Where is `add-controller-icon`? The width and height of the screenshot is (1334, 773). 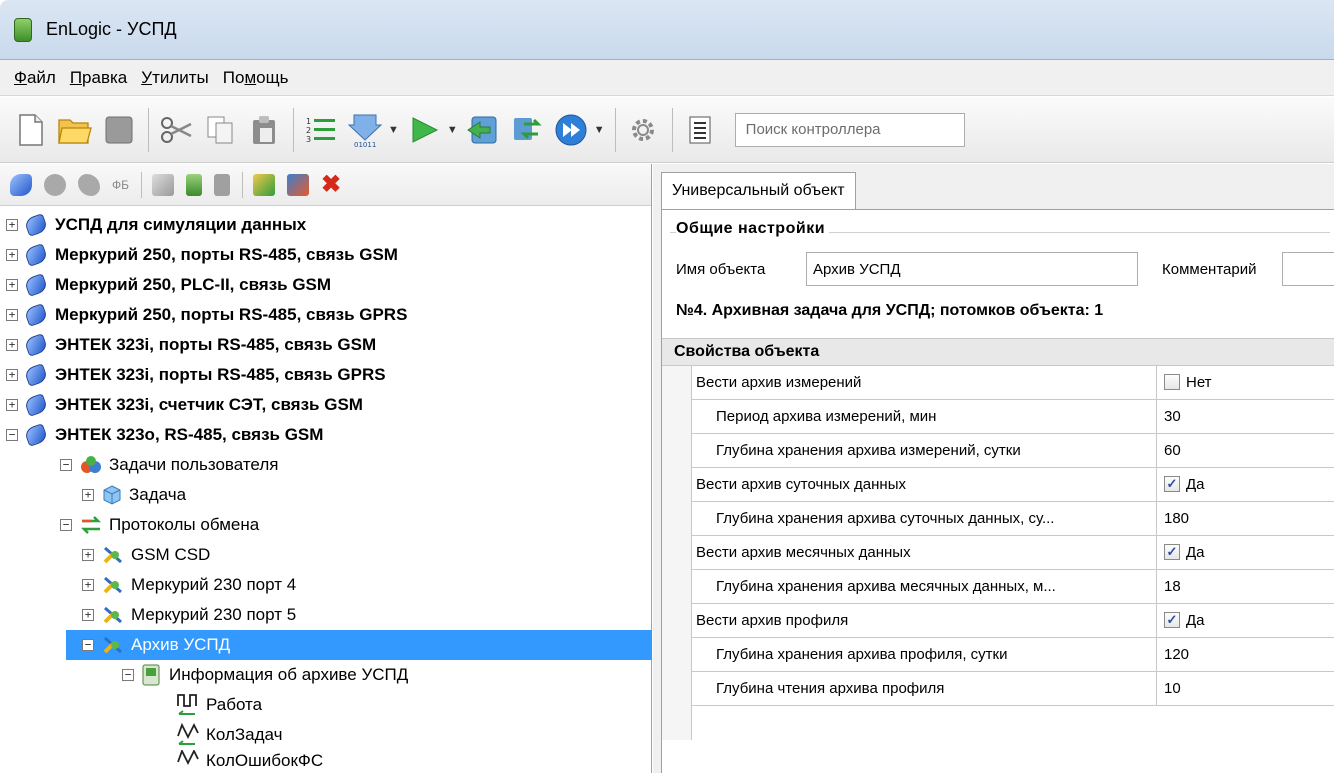
add-controller-icon is located at coordinates (21, 184).